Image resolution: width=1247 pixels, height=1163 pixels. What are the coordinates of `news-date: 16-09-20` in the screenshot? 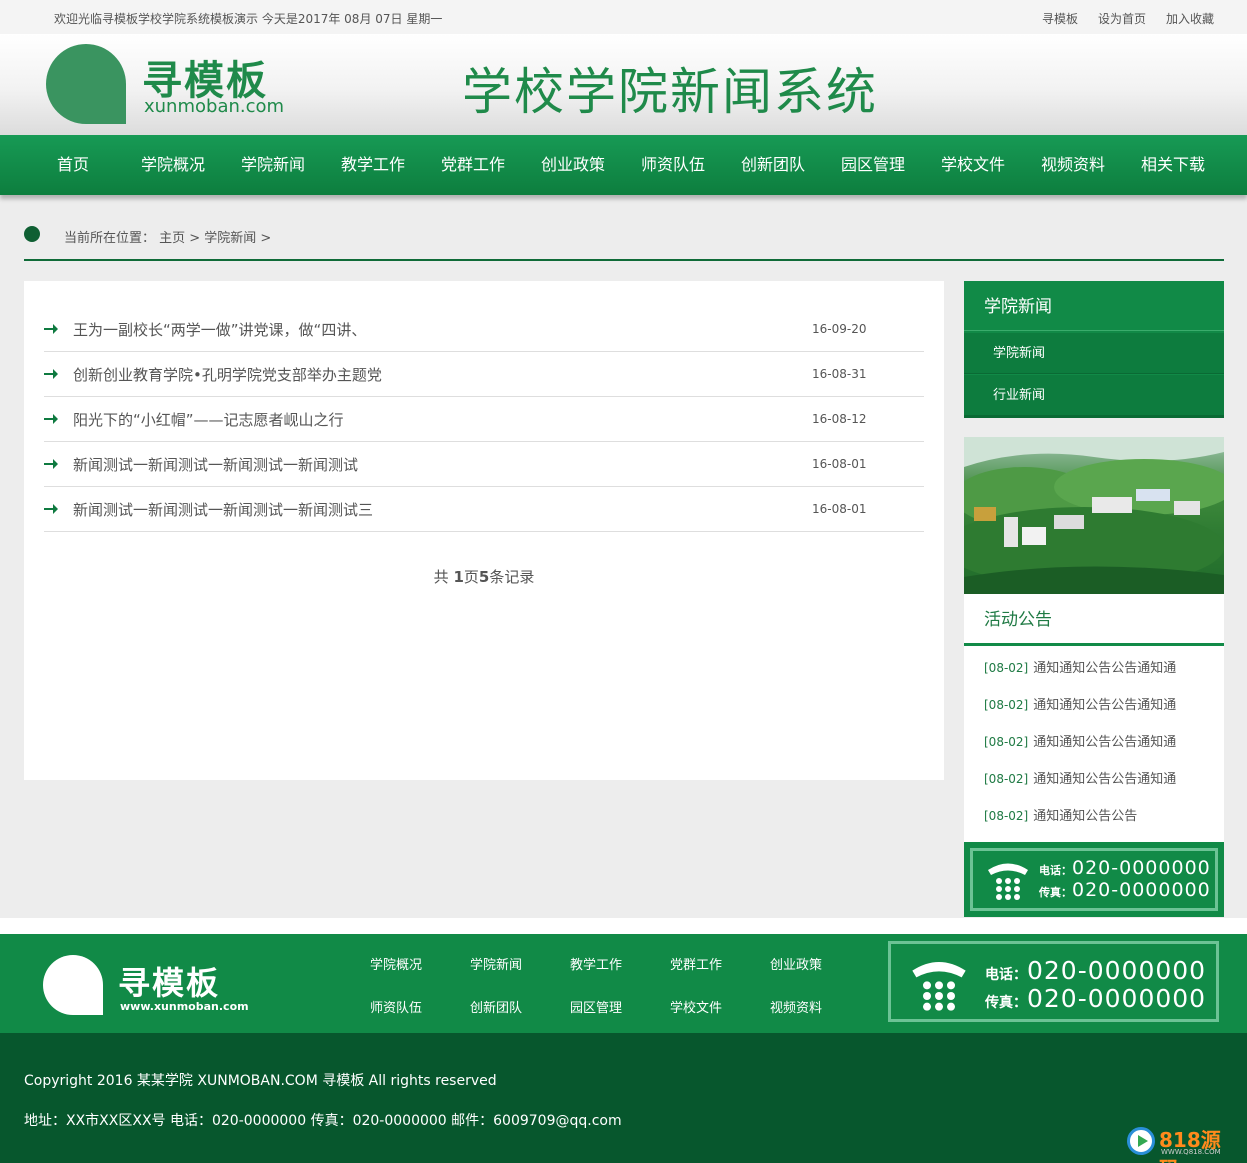 It's located at (839, 329).